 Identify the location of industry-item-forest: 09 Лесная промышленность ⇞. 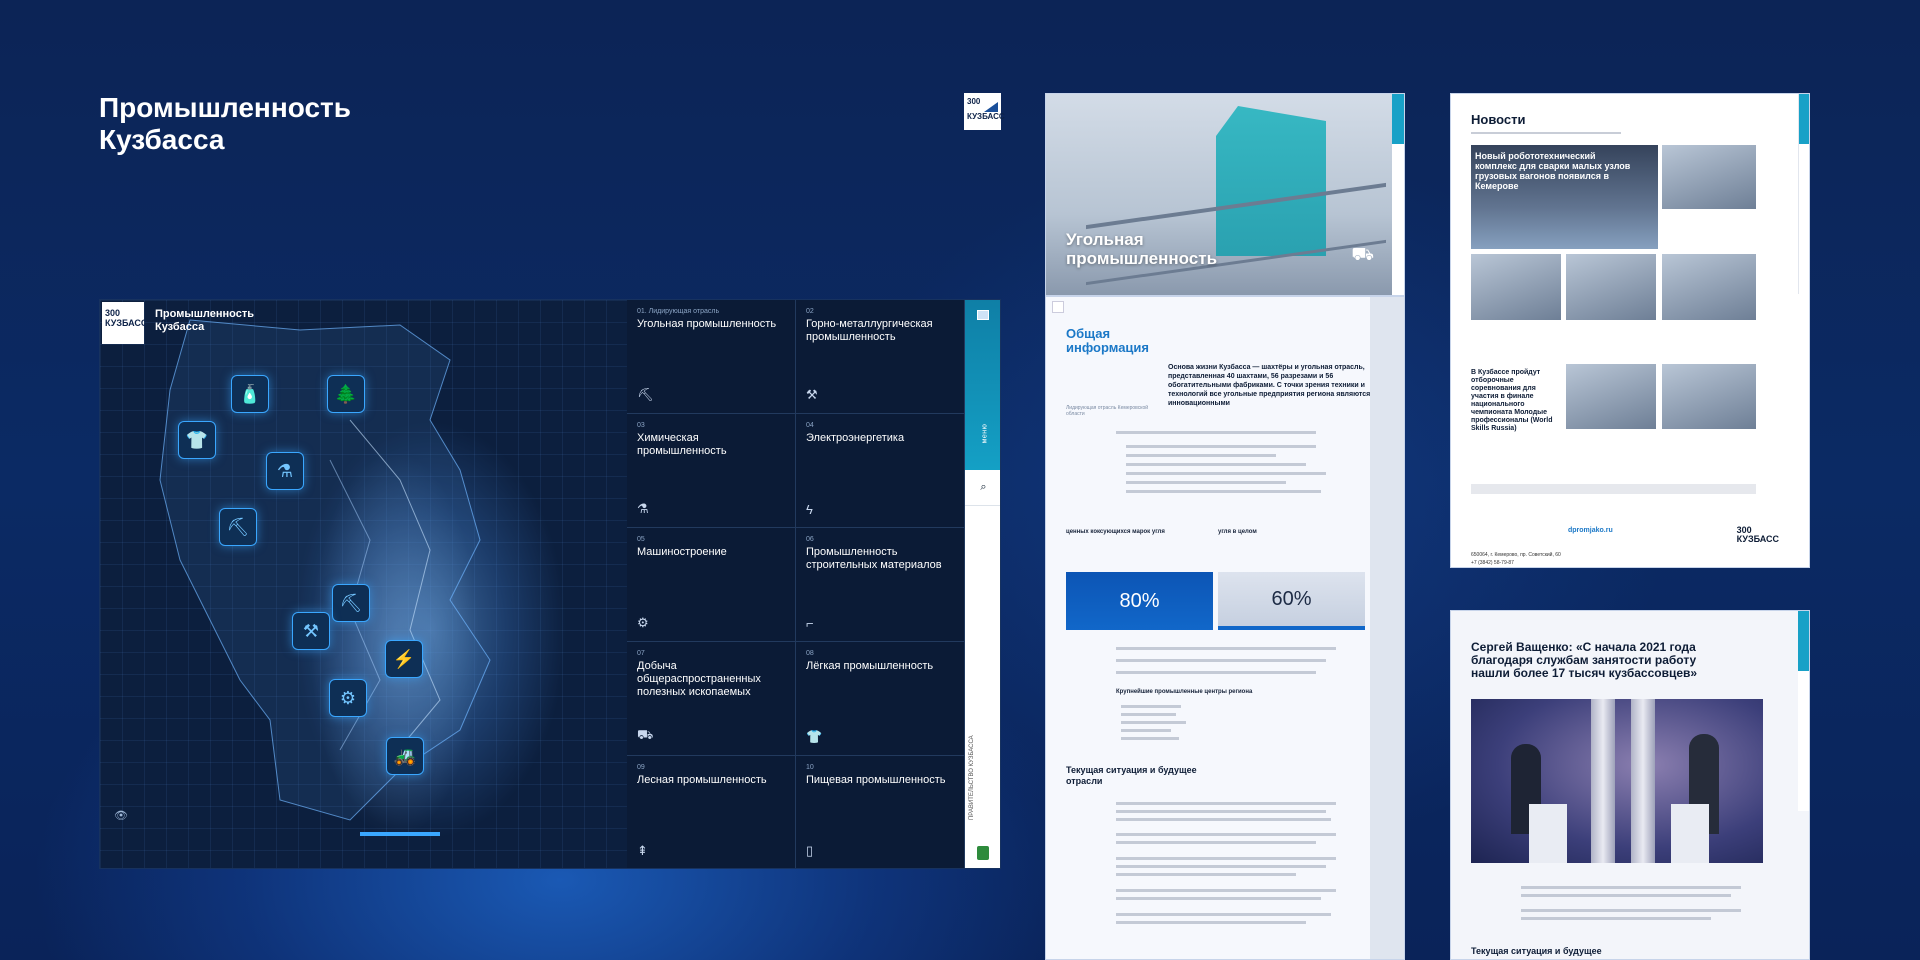
(711, 812).